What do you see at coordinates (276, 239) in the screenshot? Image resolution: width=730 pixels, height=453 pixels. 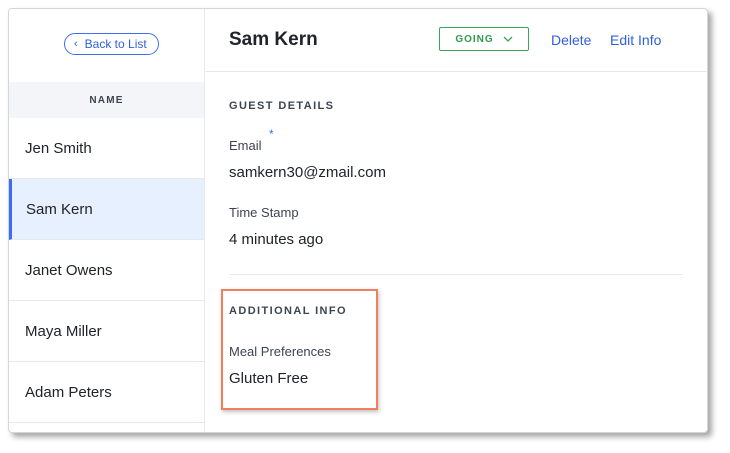 I see `timestamp-value: 4 minutes ago` at bounding box center [276, 239].